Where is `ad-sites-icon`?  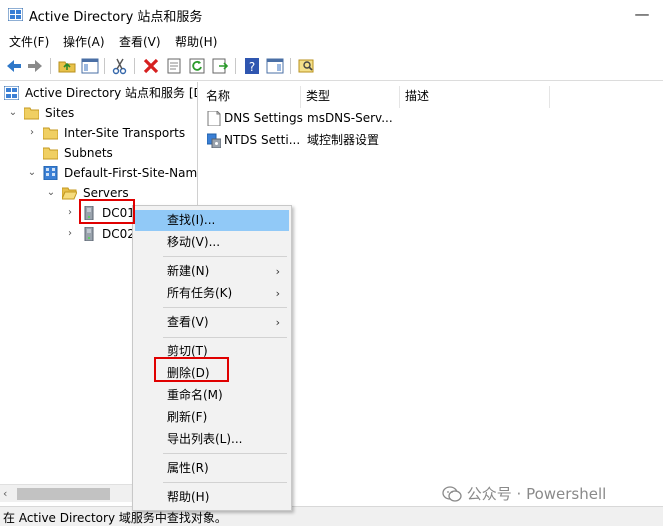
ad-sites-icon is located at coordinates (11, 93).